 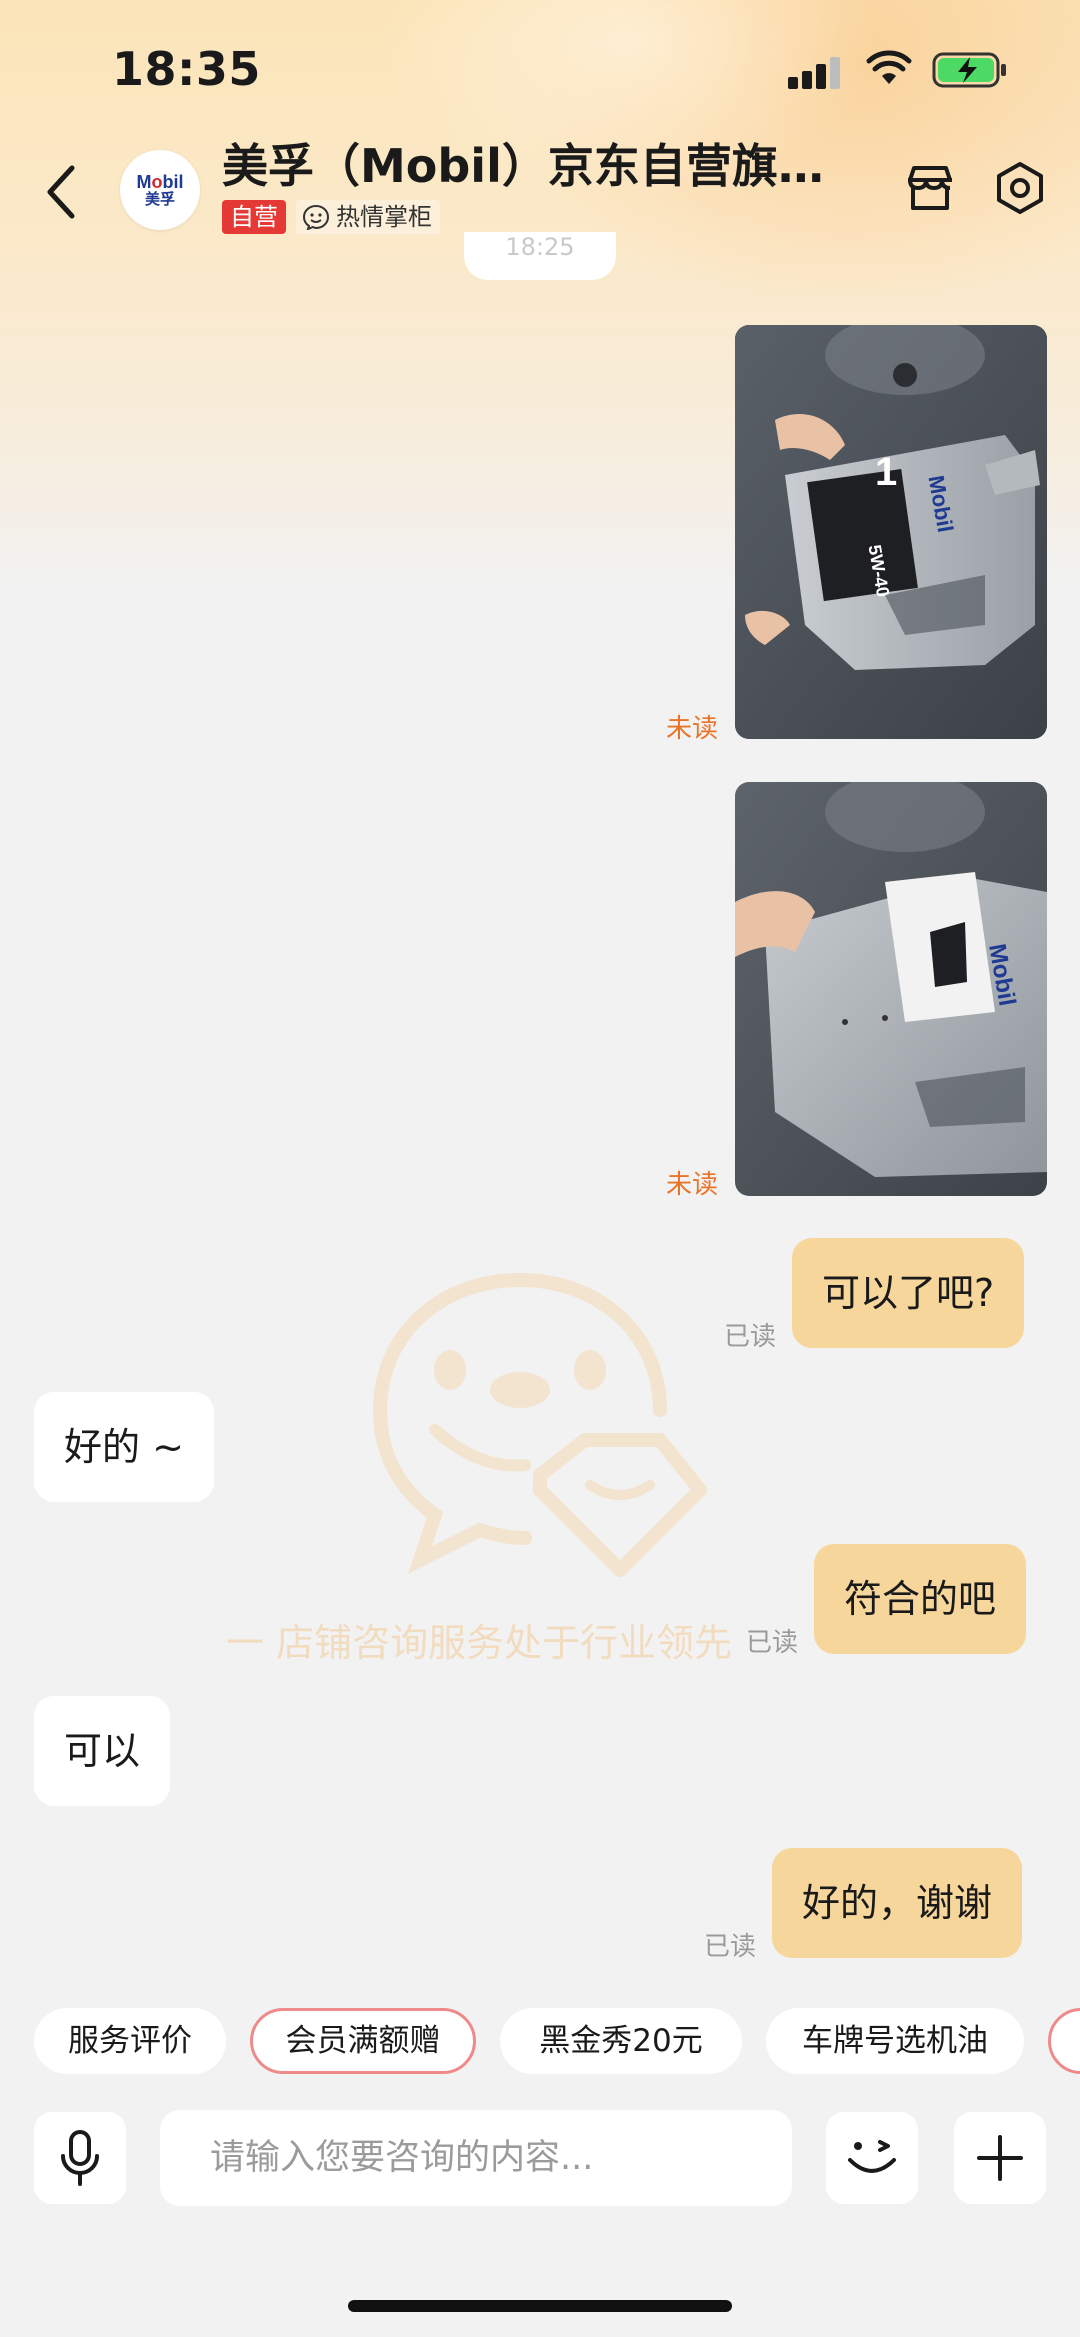 I want to click on home-indicator, so click(x=540, y=2306).